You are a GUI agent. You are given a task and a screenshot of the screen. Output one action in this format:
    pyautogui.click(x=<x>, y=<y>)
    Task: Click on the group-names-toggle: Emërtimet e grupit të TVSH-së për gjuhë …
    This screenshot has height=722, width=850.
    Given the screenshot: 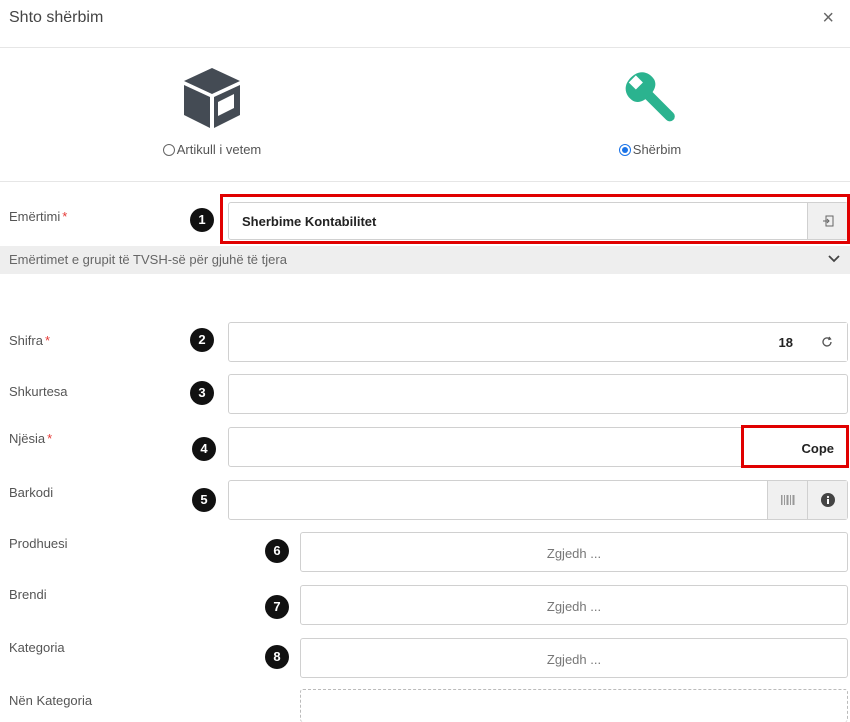 What is the action you would take?
    pyautogui.click(x=425, y=260)
    